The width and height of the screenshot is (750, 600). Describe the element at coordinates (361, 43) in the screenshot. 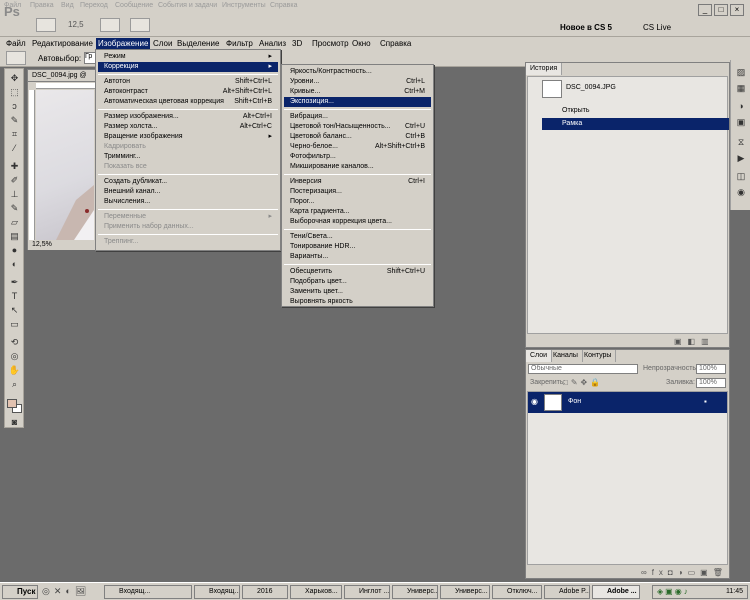

I see `menu-window: Окно` at that location.